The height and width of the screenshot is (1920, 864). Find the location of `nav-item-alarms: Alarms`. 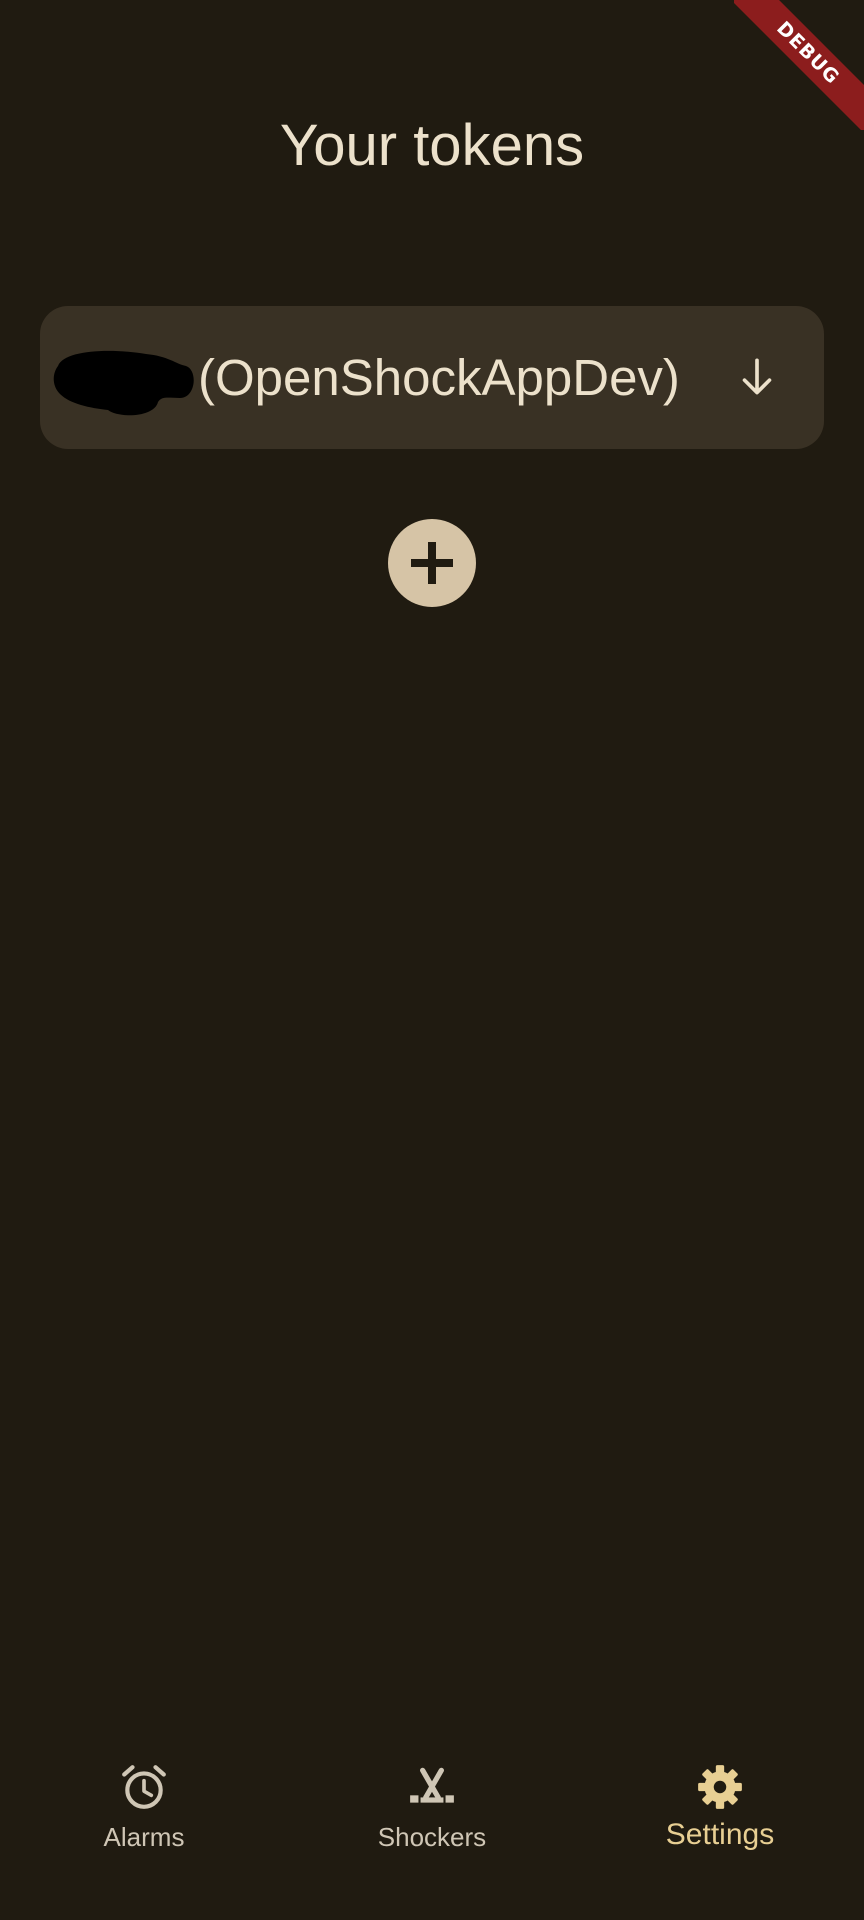

nav-item-alarms: Alarms is located at coordinates (144, 1820).